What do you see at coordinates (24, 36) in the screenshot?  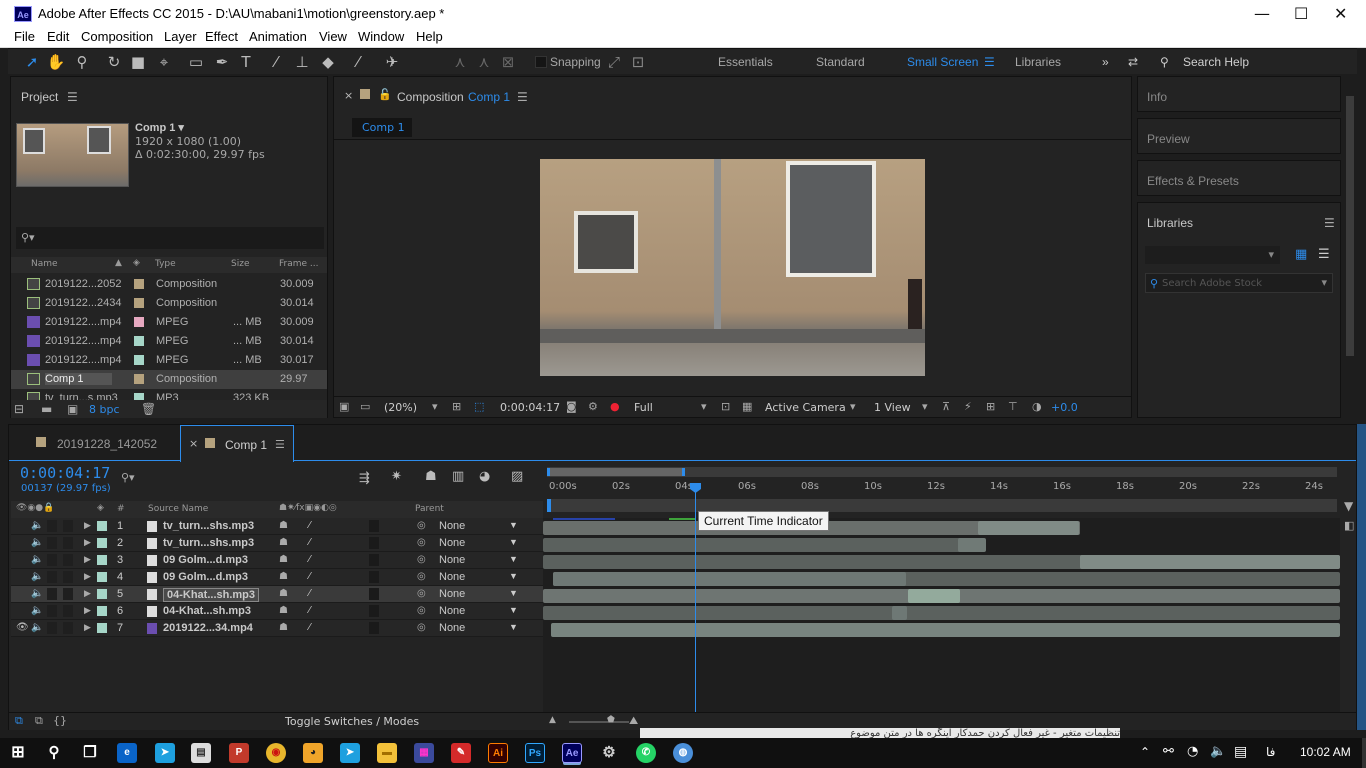 I see `menu-file: File` at bounding box center [24, 36].